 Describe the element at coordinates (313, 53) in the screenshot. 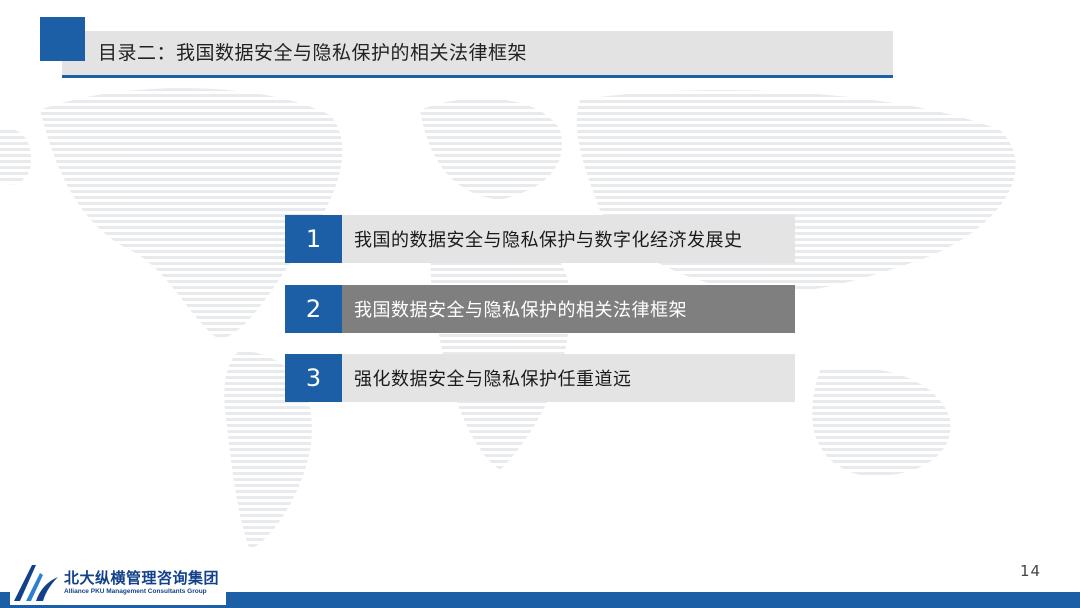

I see `slide-title: 目录二：我国数据安全与隐私保护的相关法律框架` at that location.